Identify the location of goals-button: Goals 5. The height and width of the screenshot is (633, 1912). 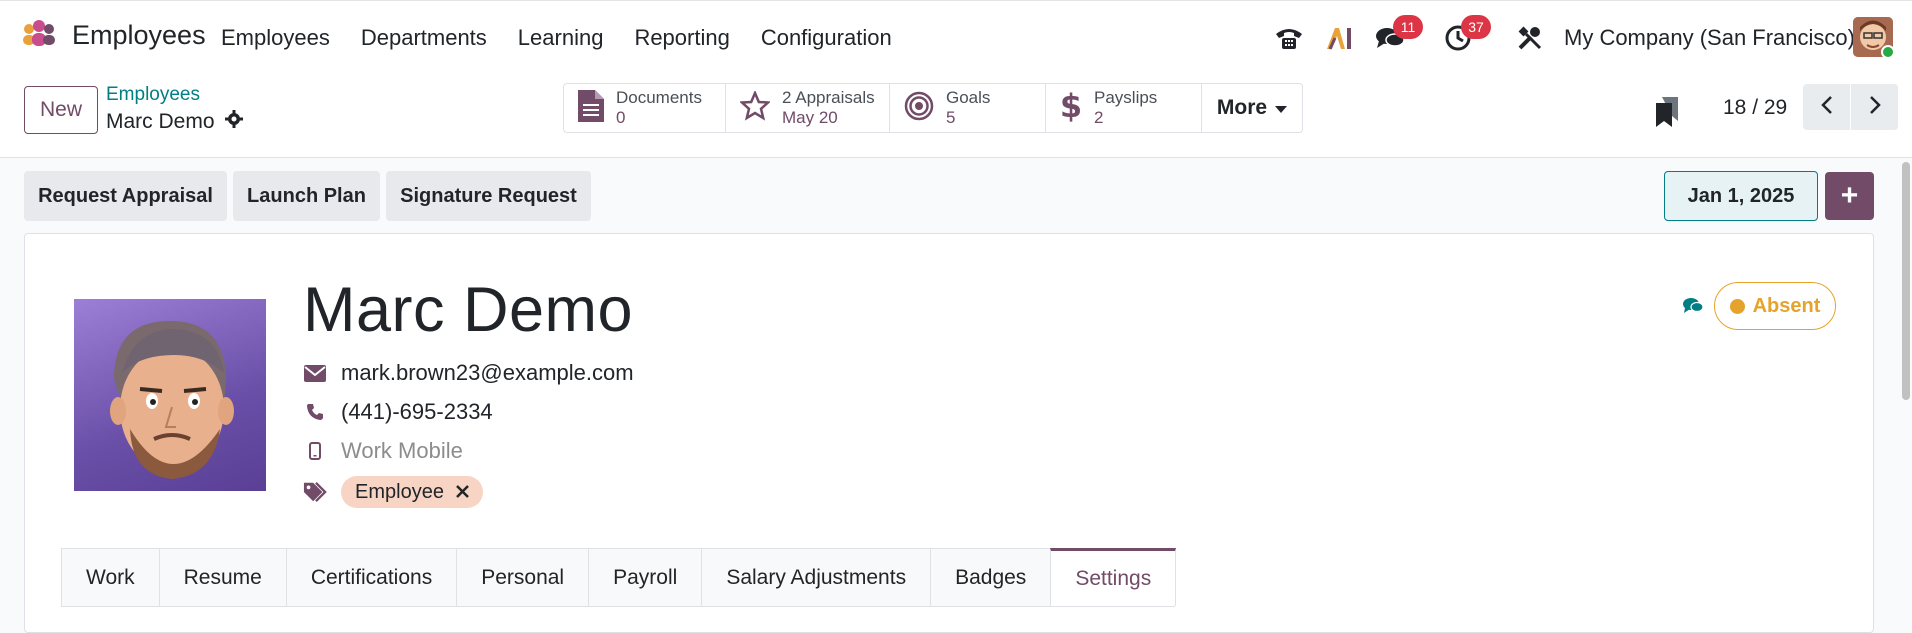
(968, 108).